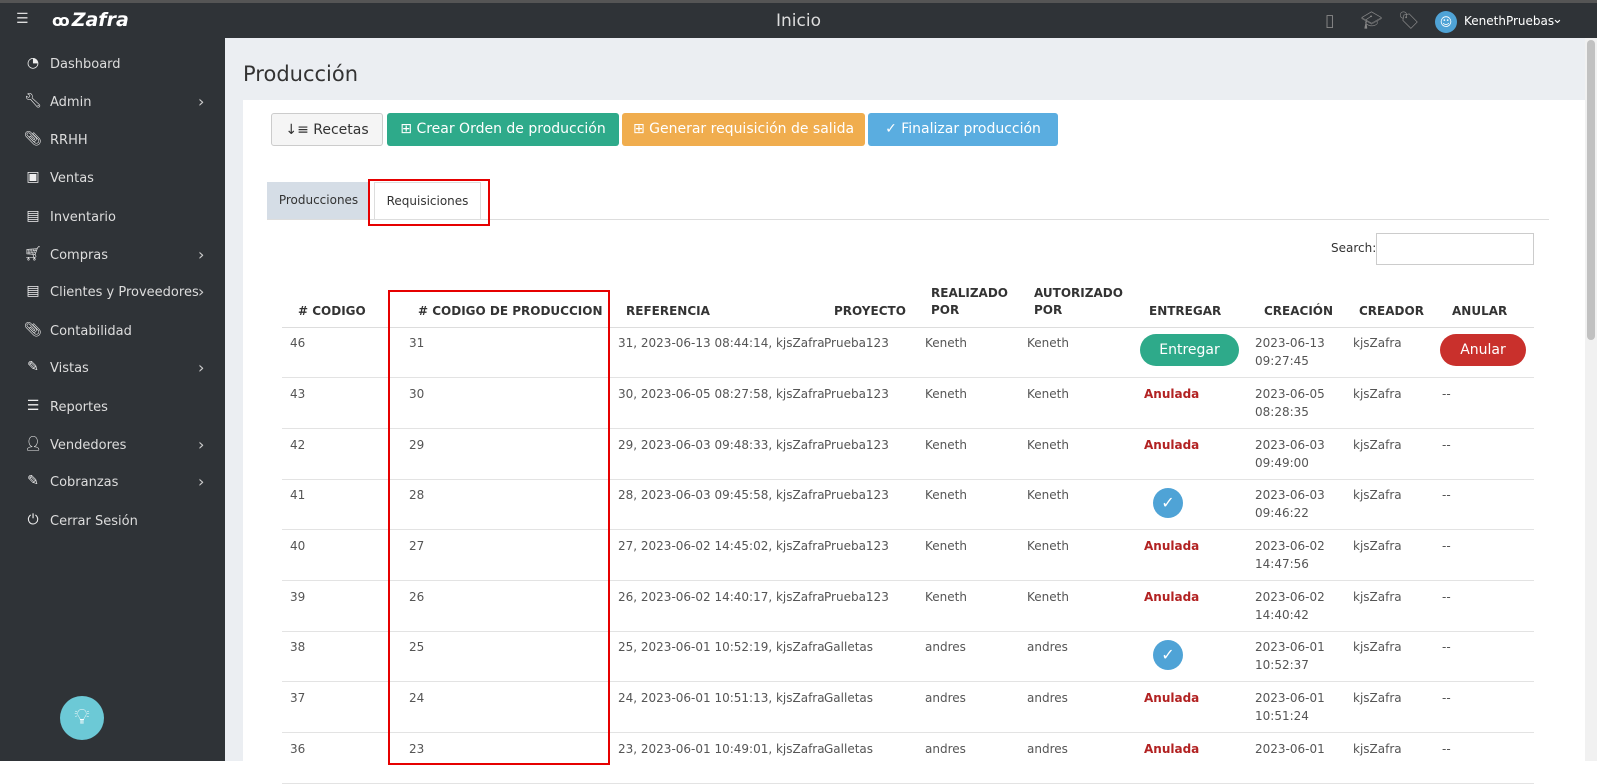 This screenshot has height=784, width=1597. I want to click on finish-production-button: ✓ Finalizar producción, so click(963, 129).